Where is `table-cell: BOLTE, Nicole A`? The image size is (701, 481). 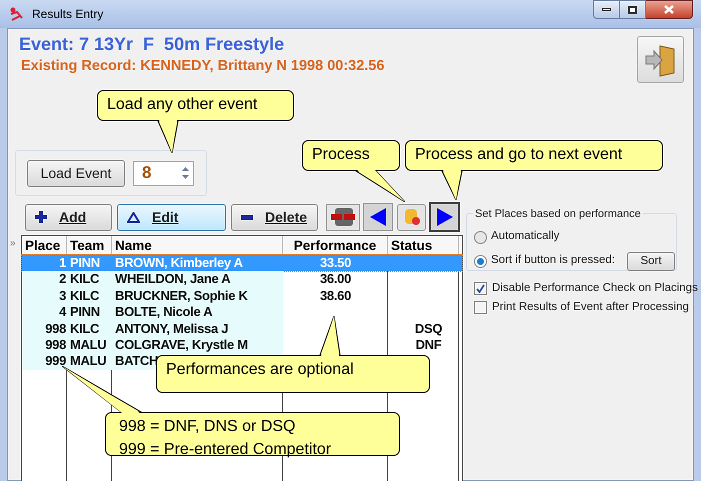
table-cell: BOLTE, Nicole A is located at coordinates (197, 312).